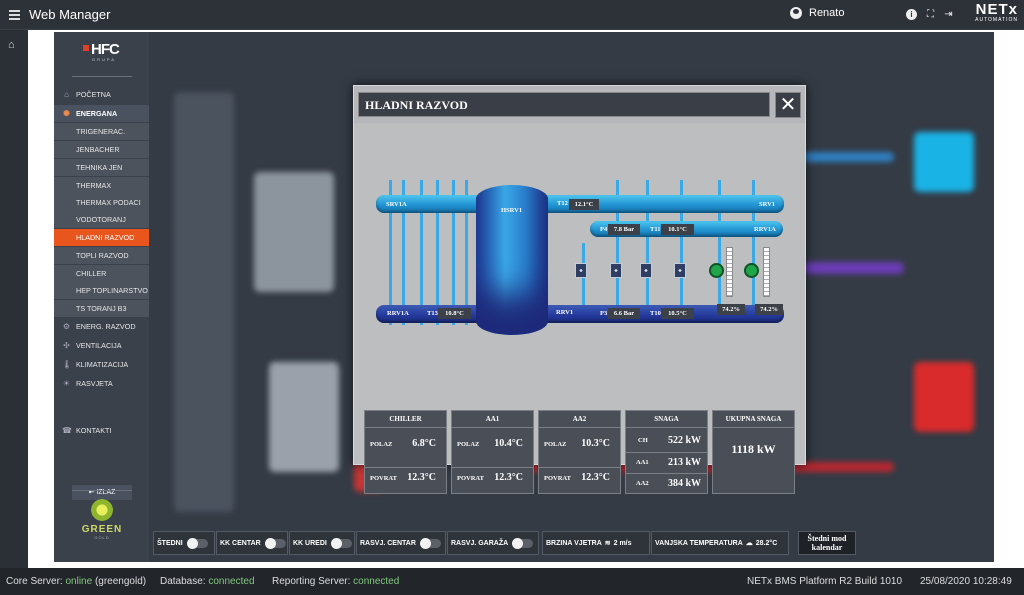 The image size is (1024, 595). Describe the element at coordinates (769, 309) in the screenshot. I see `valve-2-value: 74.2%` at that location.